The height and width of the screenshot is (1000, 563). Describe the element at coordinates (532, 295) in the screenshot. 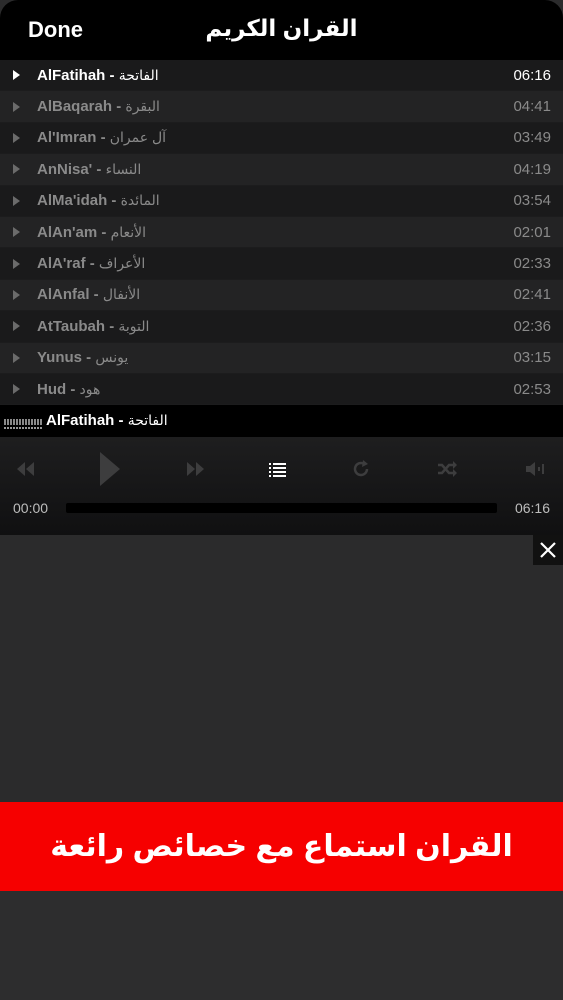

I see `track-duration: 02:41` at that location.